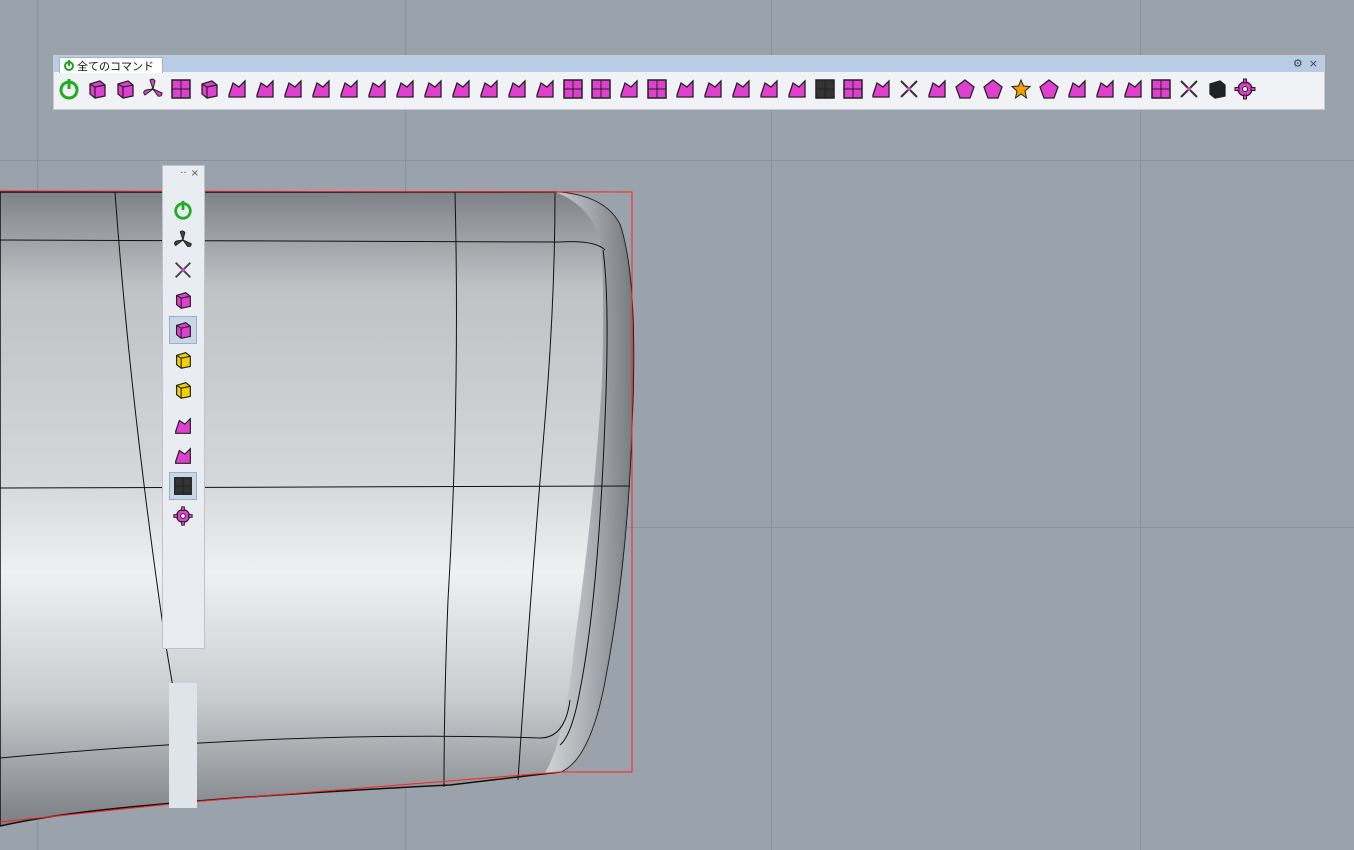  I want to click on cube-explode-icon, so click(125, 89).